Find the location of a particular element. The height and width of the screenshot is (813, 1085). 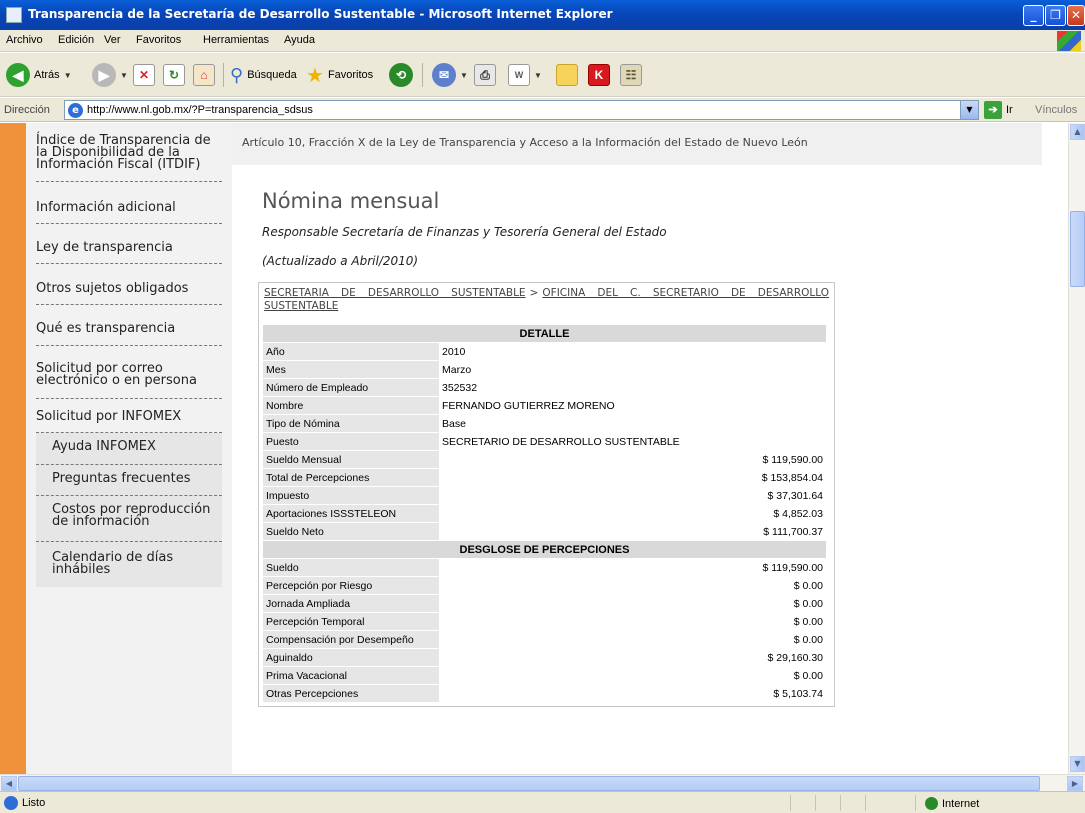

table-row: Compensación por Desempeño $ 0.00 is located at coordinates (544, 639).